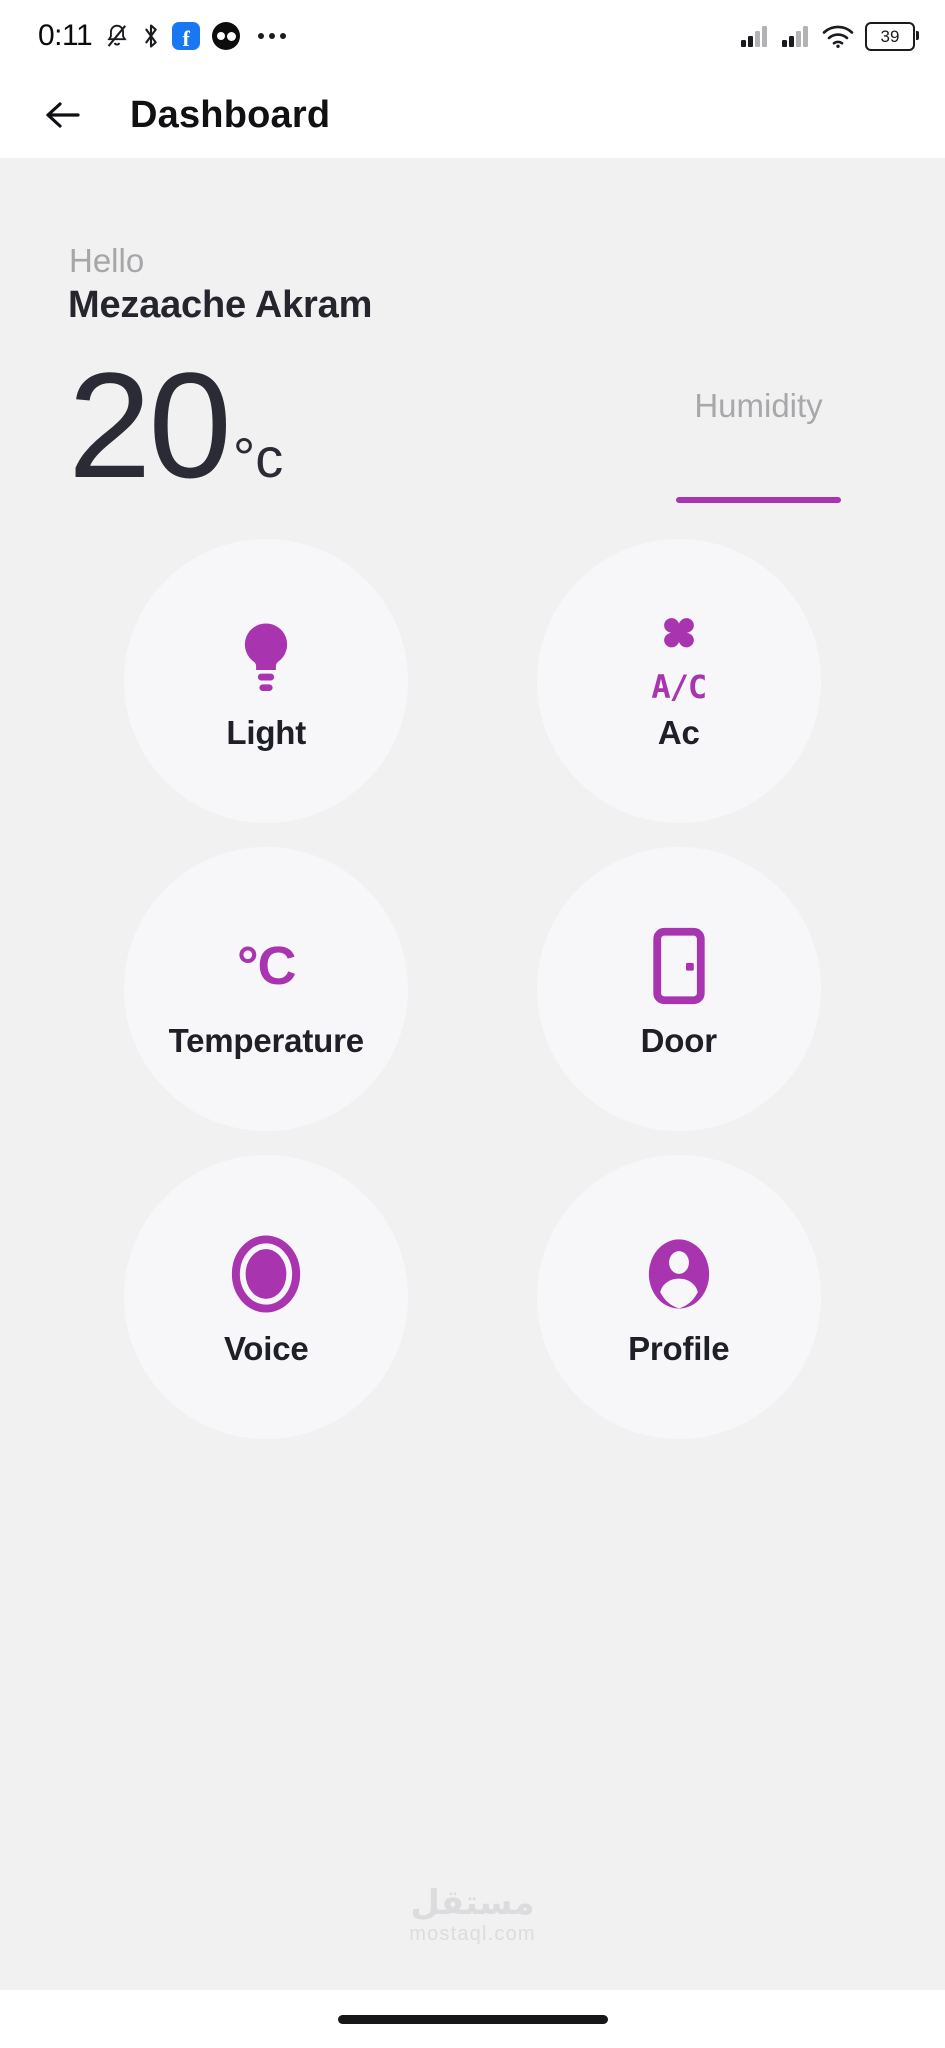 This screenshot has width=945, height=2048. What do you see at coordinates (758, 427) in the screenshot?
I see `humidity-readout: Humidity` at bounding box center [758, 427].